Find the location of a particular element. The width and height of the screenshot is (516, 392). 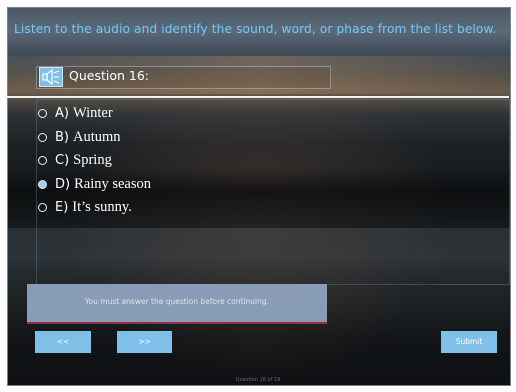

option-letter: C) is located at coordinates (62, 161).